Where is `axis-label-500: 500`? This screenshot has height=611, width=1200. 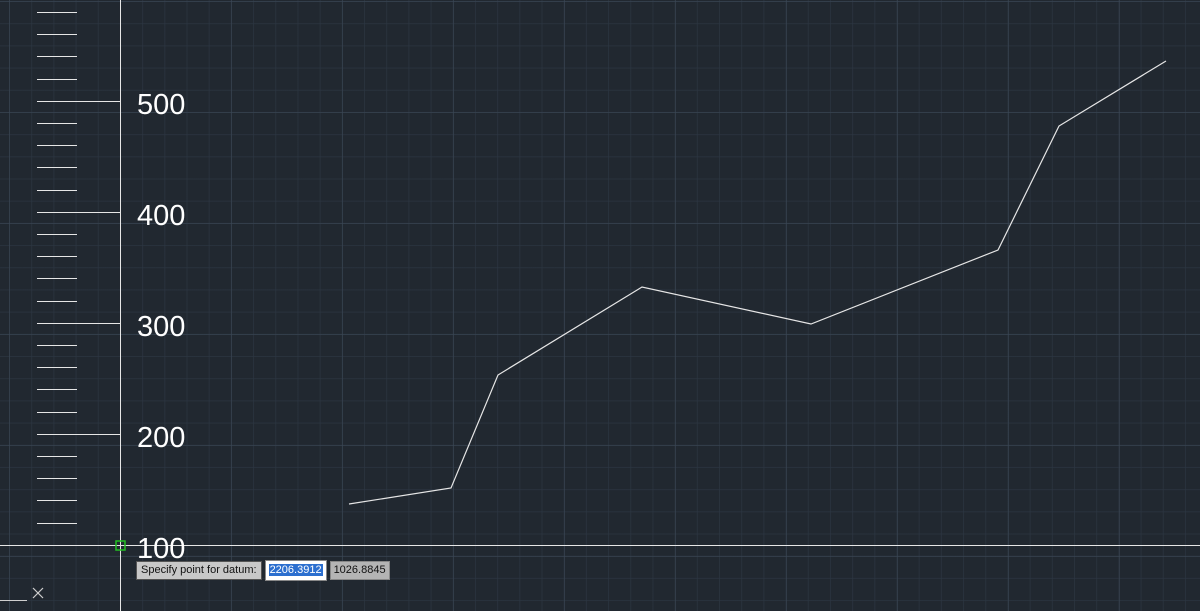 axis-label-500: 500 is located at coordinates (161, 105).